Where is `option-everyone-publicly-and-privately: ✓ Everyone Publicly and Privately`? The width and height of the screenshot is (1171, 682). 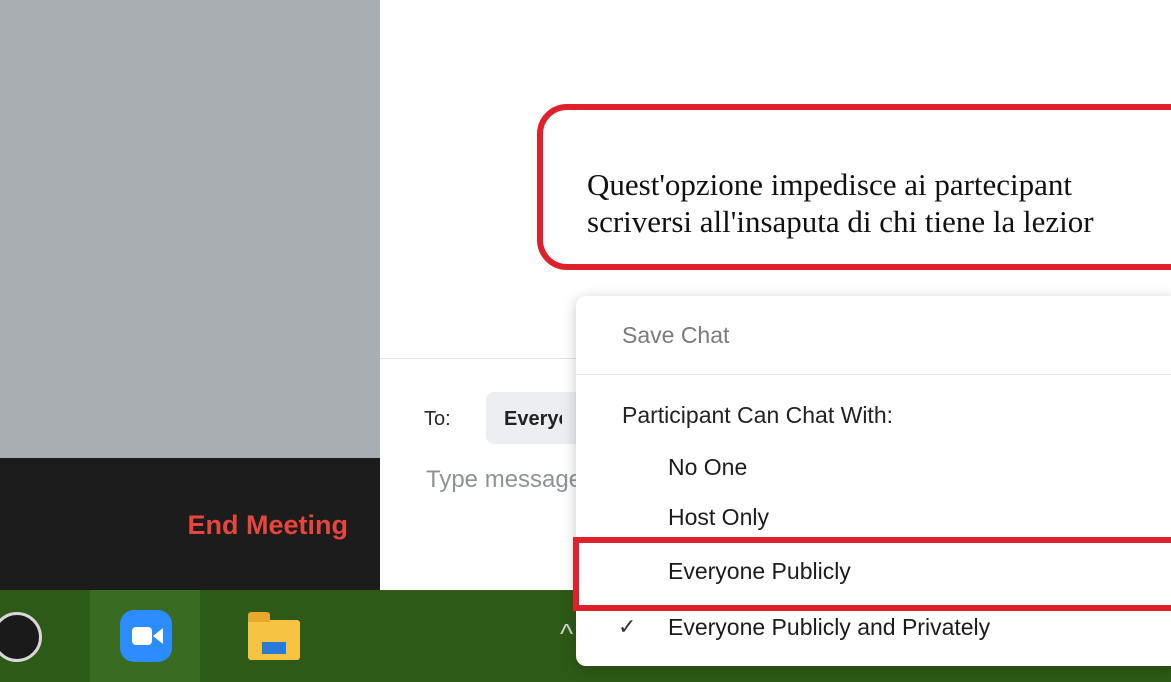 option-everyone-publicly-and-privately: ✓ Everyone Publicly and Privately is located at coordinates (873, 628).